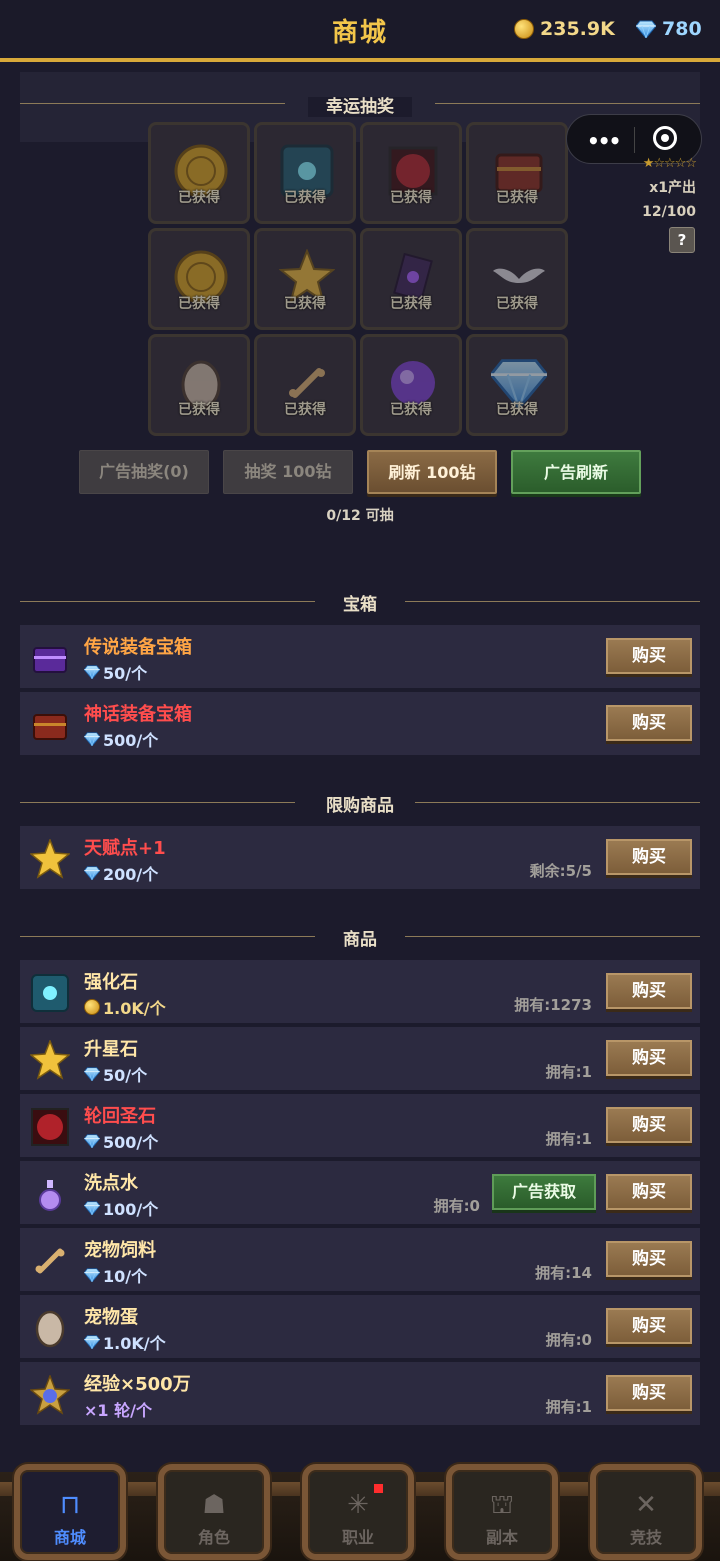 This screenshot has width=720, height=1561. I want to click on rarity-stars: ★☆☆☆☆, so click(669, 163).